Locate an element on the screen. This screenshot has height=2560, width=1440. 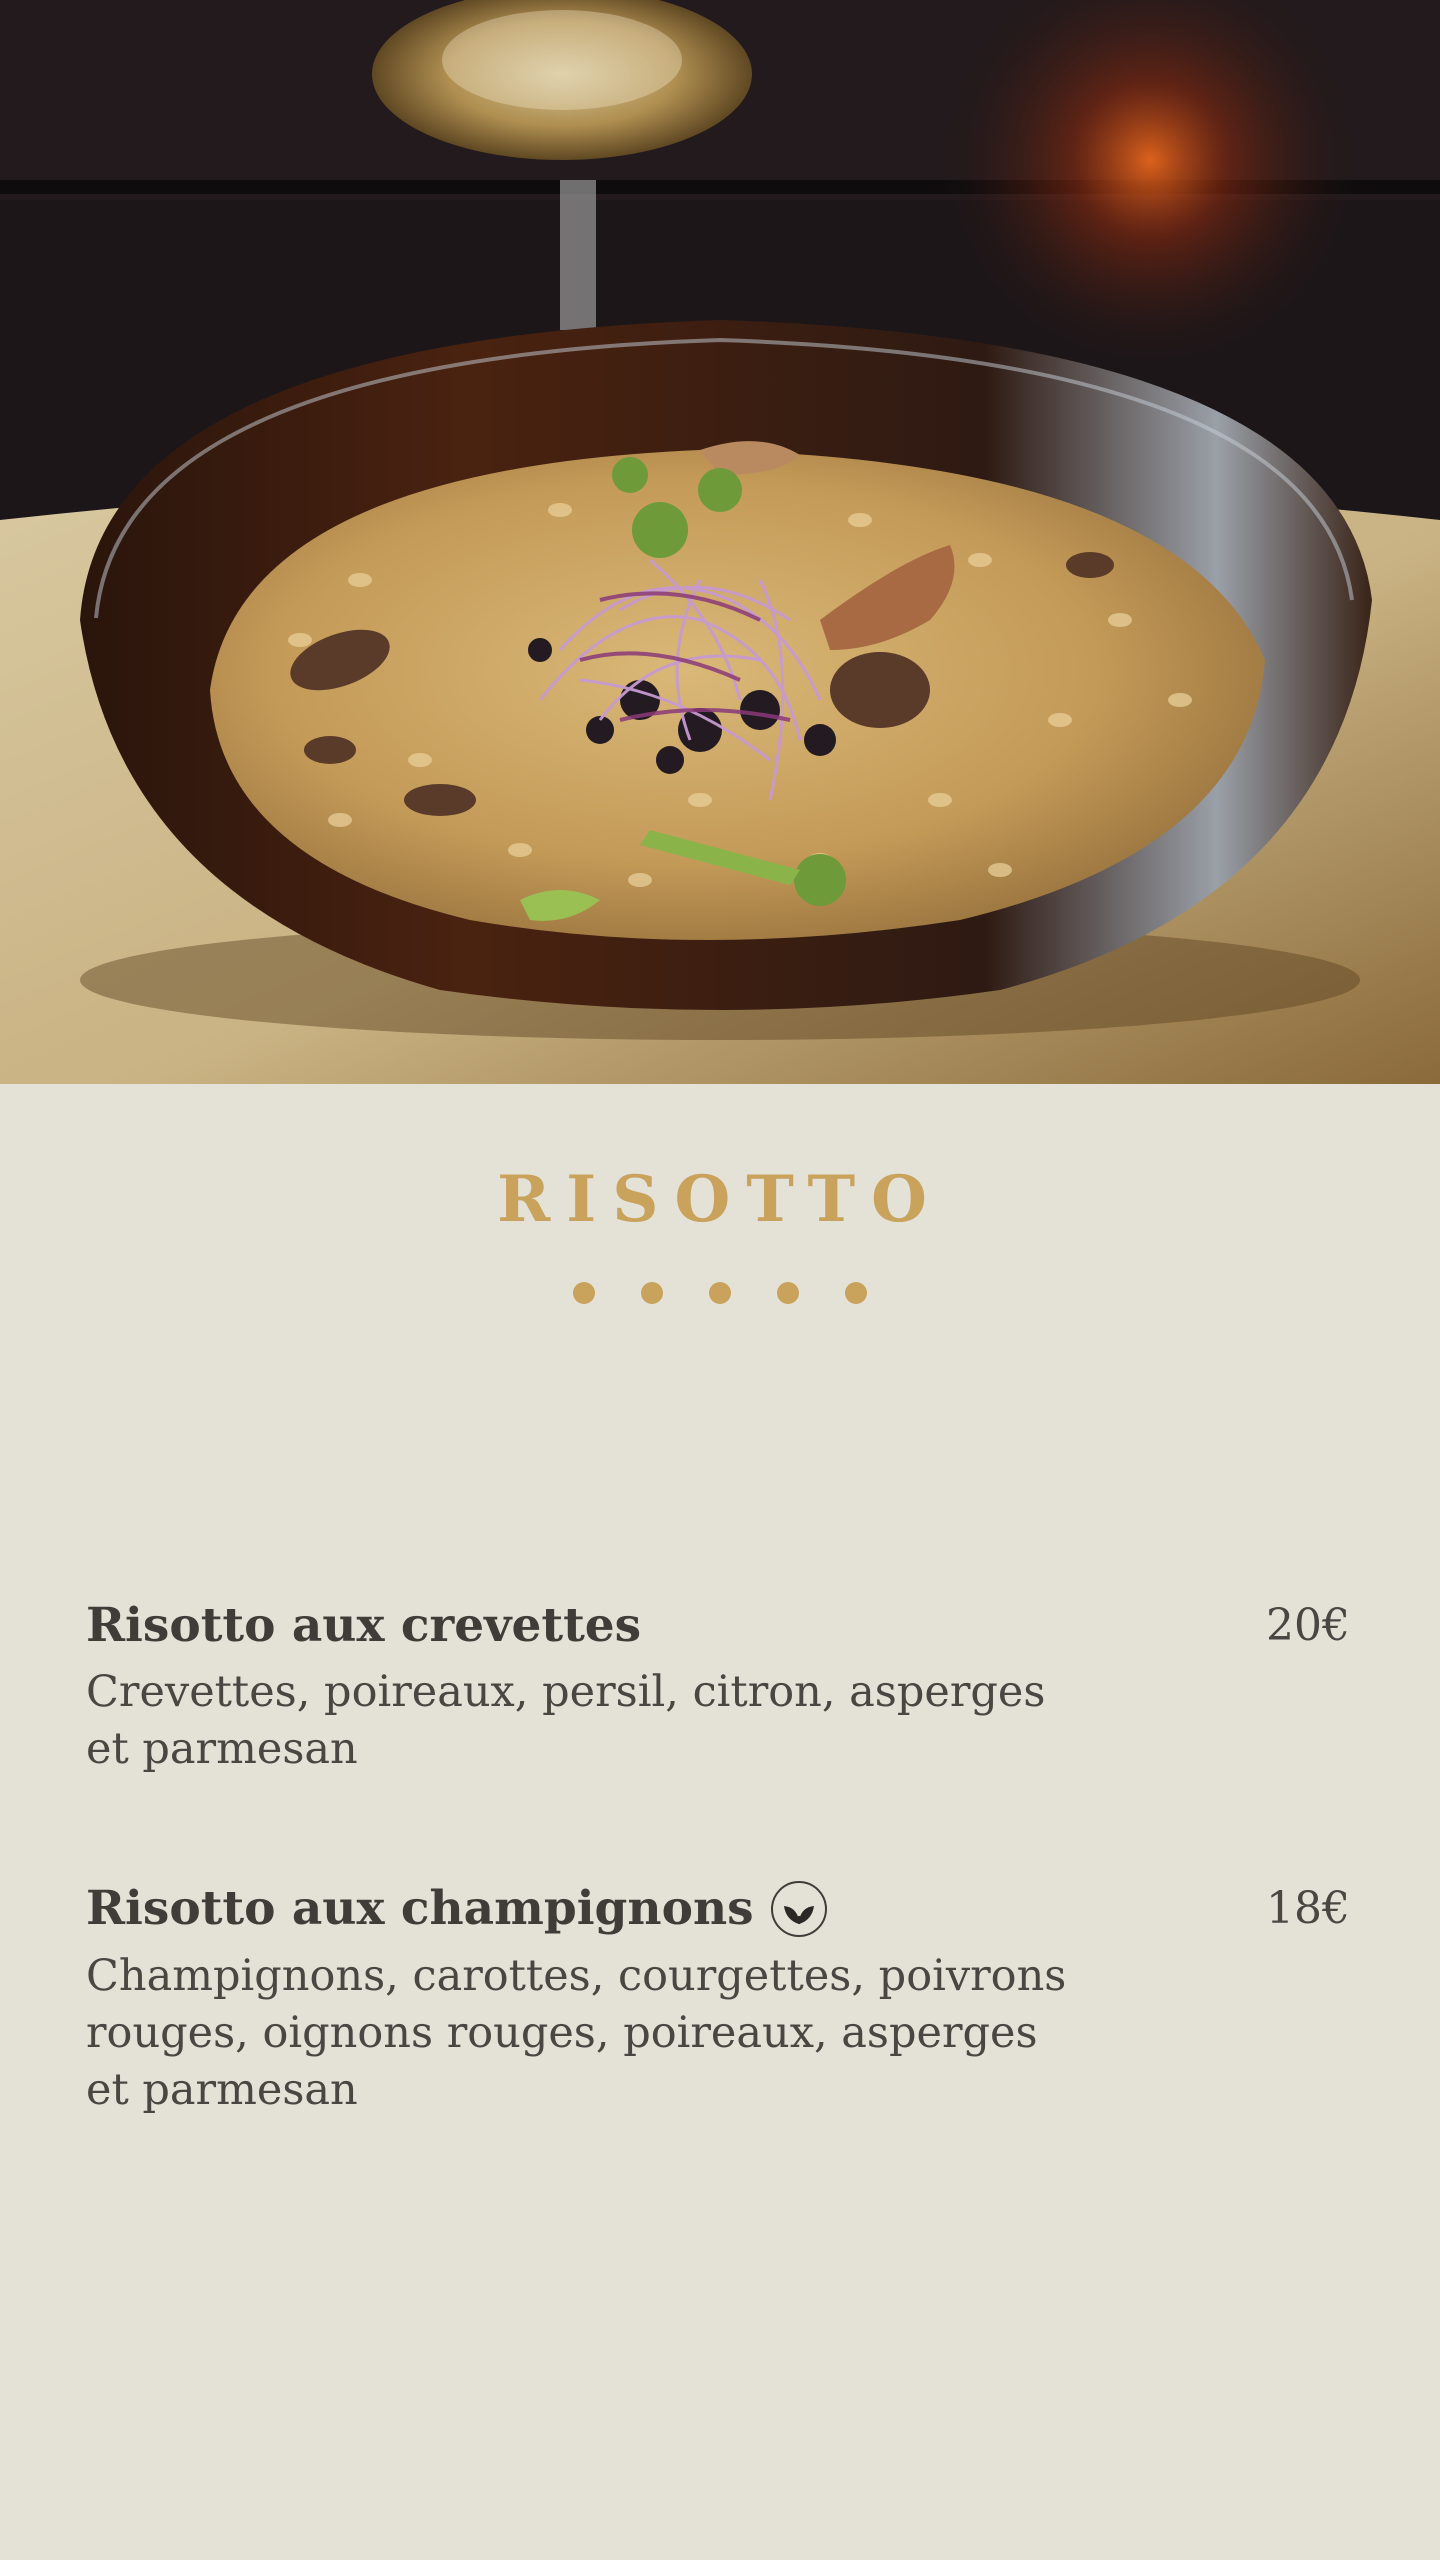
item-price: 18€ is located at coordinates (1308, 1908).